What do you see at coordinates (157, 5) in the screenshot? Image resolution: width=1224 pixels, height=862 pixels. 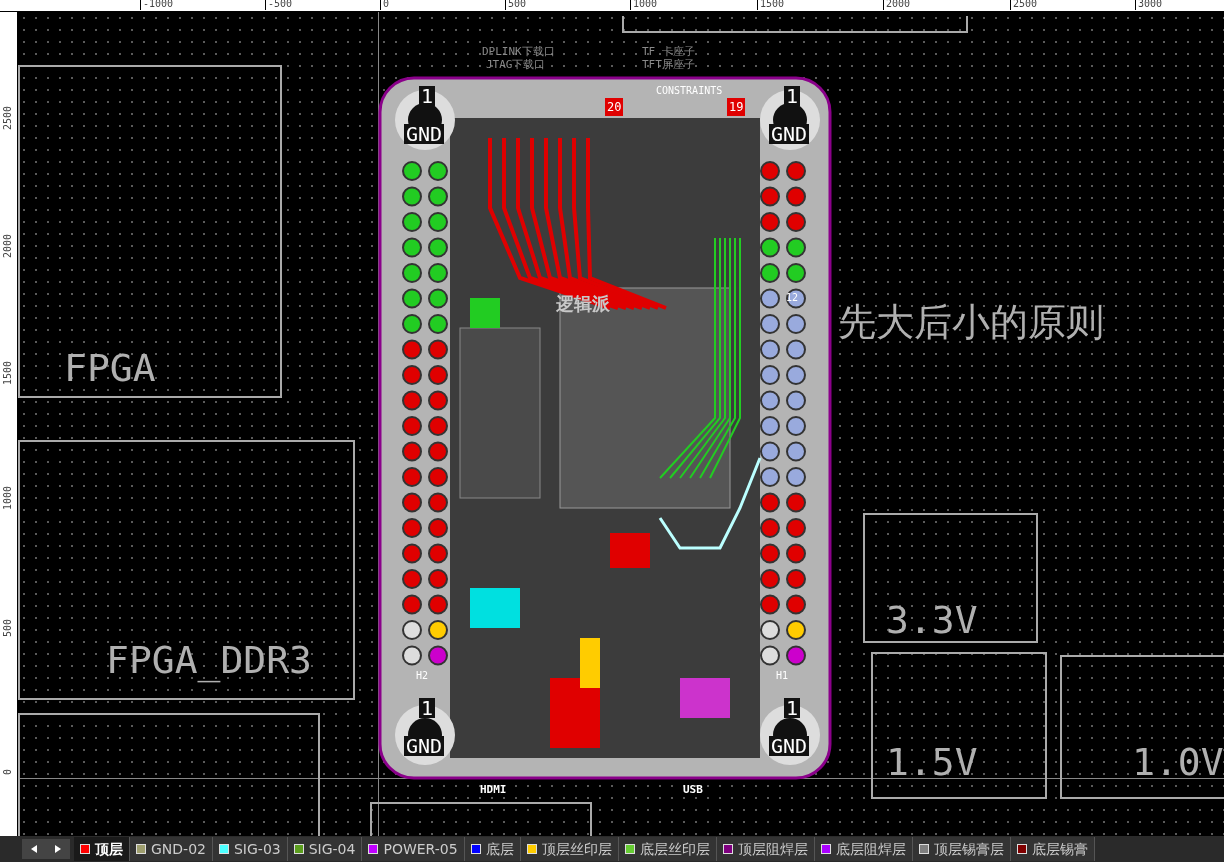 I see `ruler-label: -1000` at bounding box center [157, 5].